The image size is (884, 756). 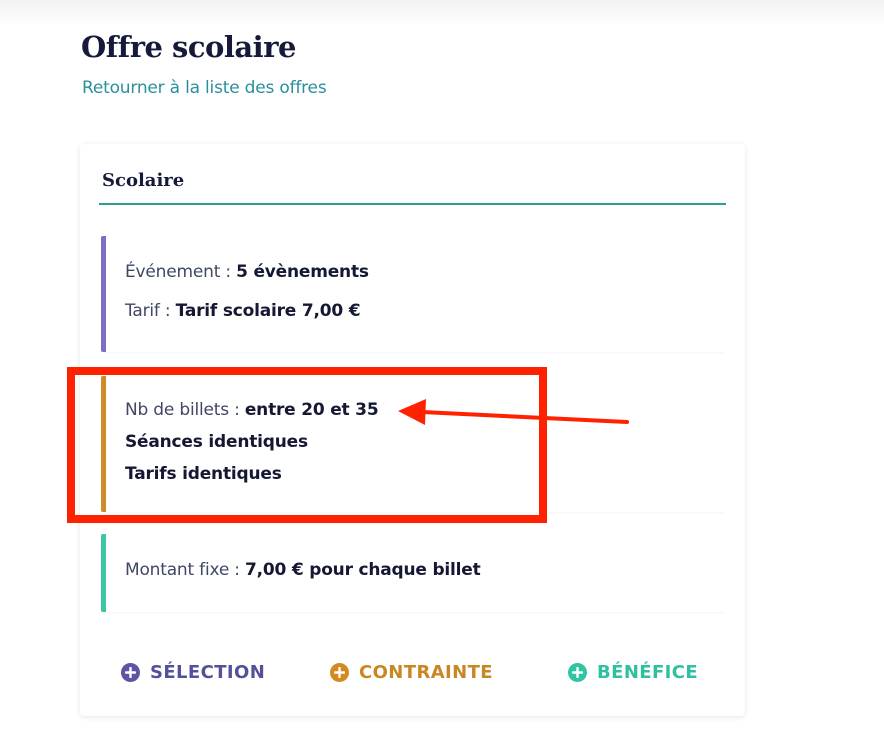 What do you see at coordinates (208, 672) in the screenshot?
I see `add-selection-label: SÉLECTION` at bounding box center [208, 672].